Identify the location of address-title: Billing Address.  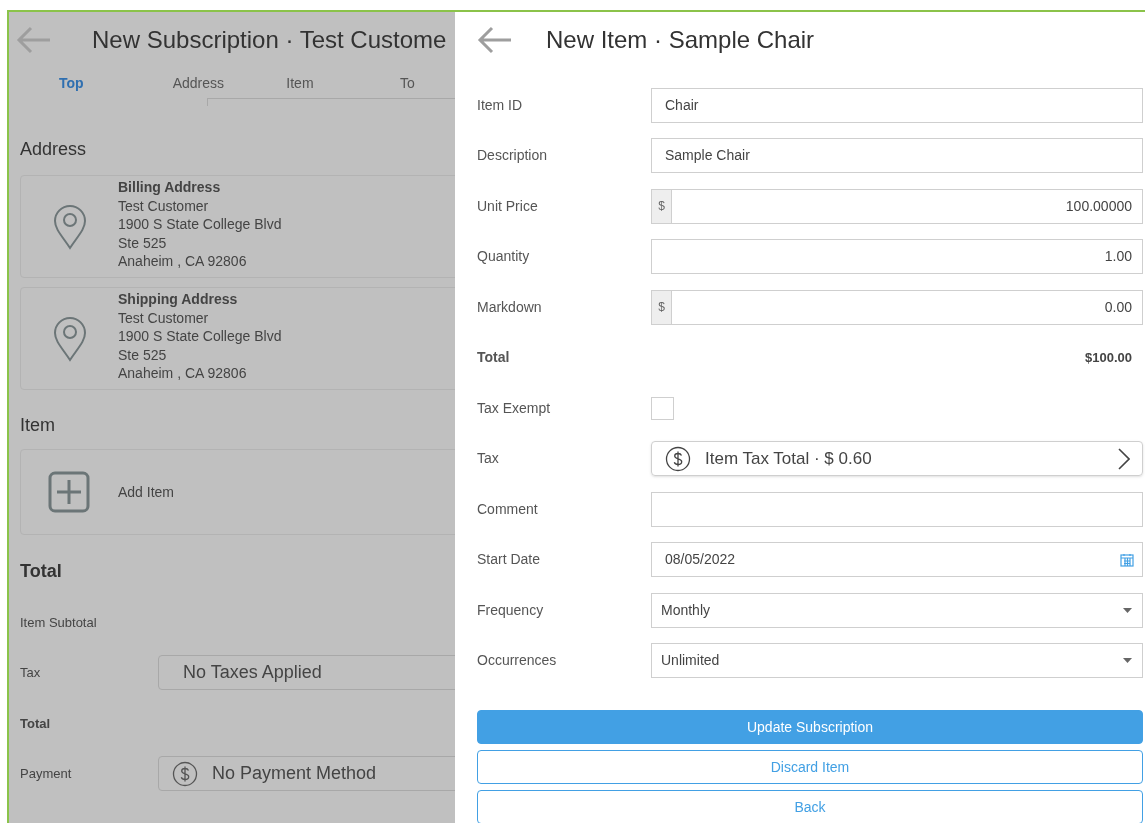
(170, 187).